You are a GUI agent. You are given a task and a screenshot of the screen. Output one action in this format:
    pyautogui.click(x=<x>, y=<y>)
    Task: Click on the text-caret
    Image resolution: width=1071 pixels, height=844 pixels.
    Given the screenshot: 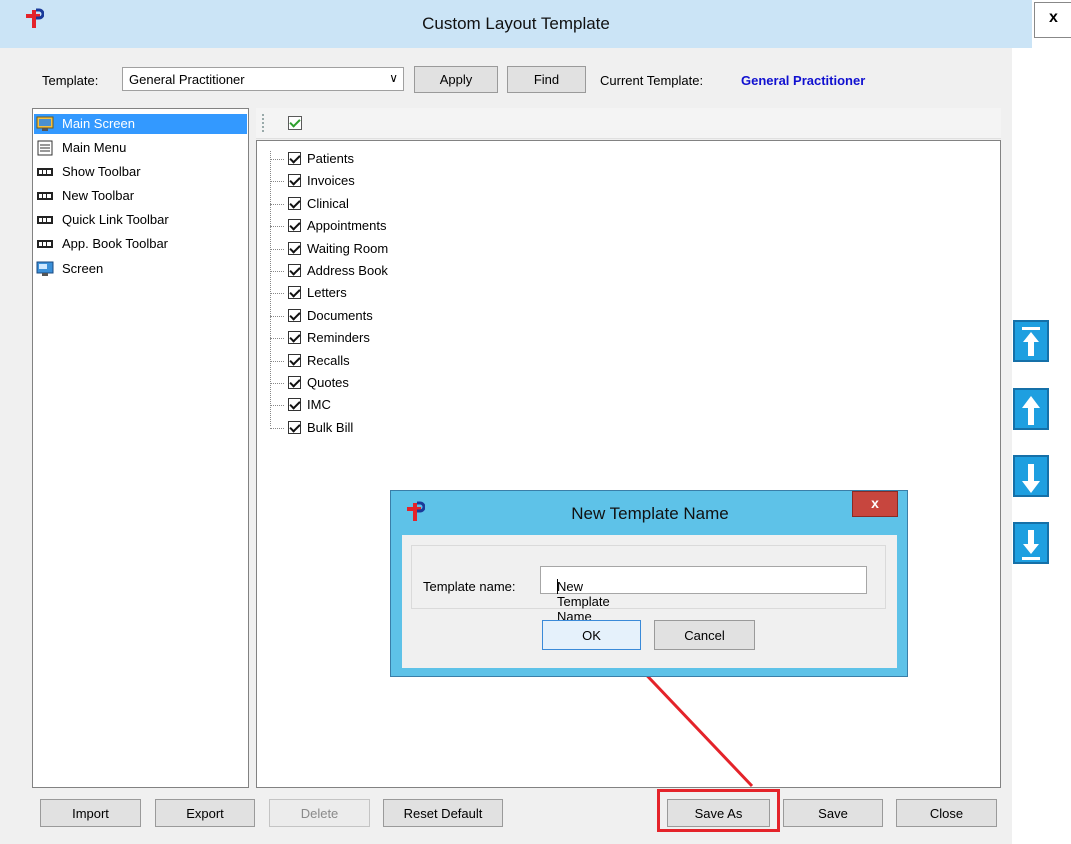 What is the action you would take?
    pyautogui.click(x=557, y=586)
    